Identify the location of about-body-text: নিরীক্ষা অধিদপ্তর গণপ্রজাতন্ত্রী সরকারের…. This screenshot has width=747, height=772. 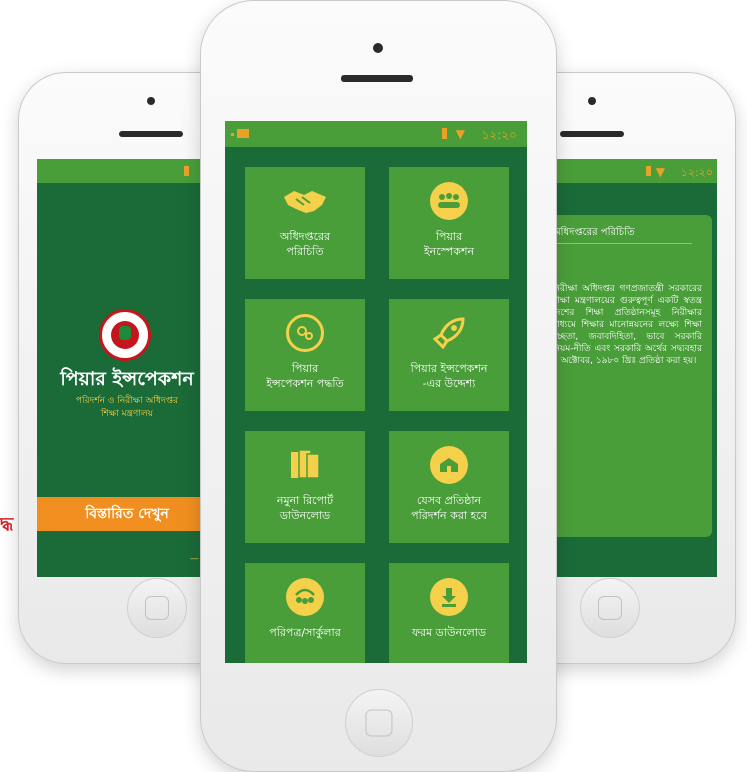
(627, 325).